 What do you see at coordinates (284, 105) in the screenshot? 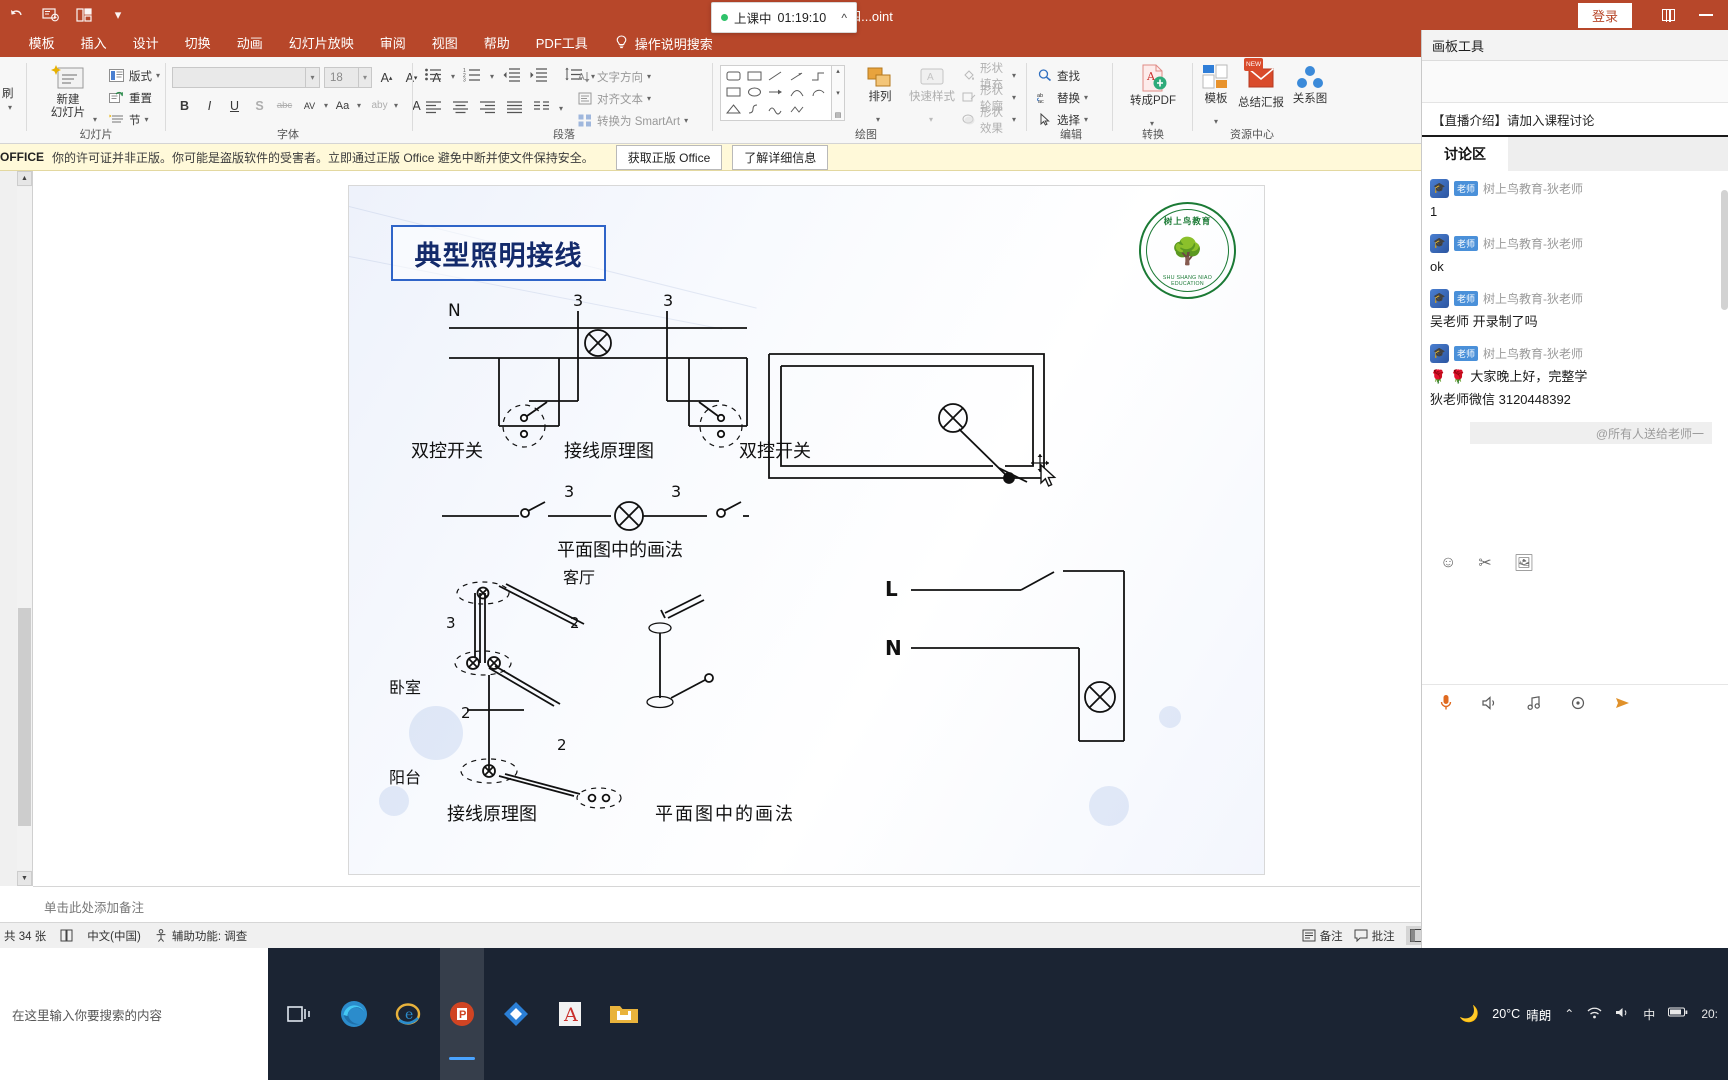
I see `strikethrough-button: abc` at bounding box center [284, 105].